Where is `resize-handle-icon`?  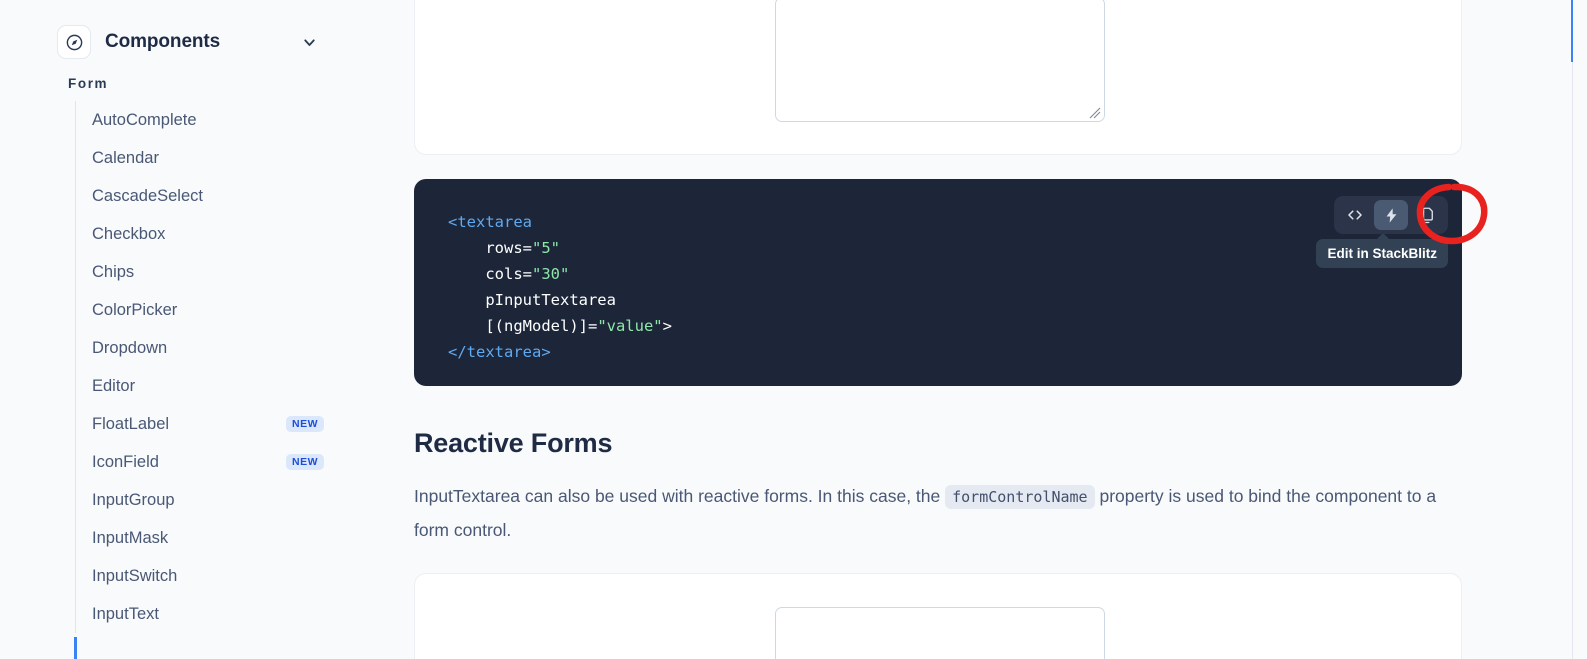 resize-handle-icon is located at coordinates (1095, 113).